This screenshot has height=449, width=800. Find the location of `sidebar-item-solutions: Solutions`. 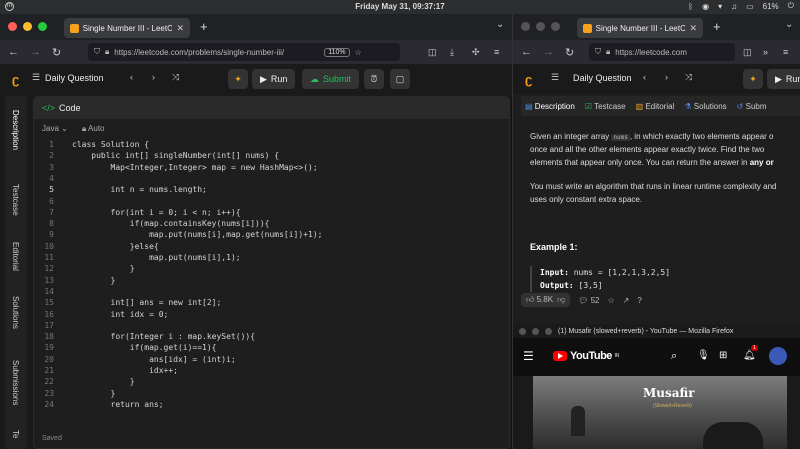

sidebar-item-solutions: Solutions is located at coordinates (15, 312).